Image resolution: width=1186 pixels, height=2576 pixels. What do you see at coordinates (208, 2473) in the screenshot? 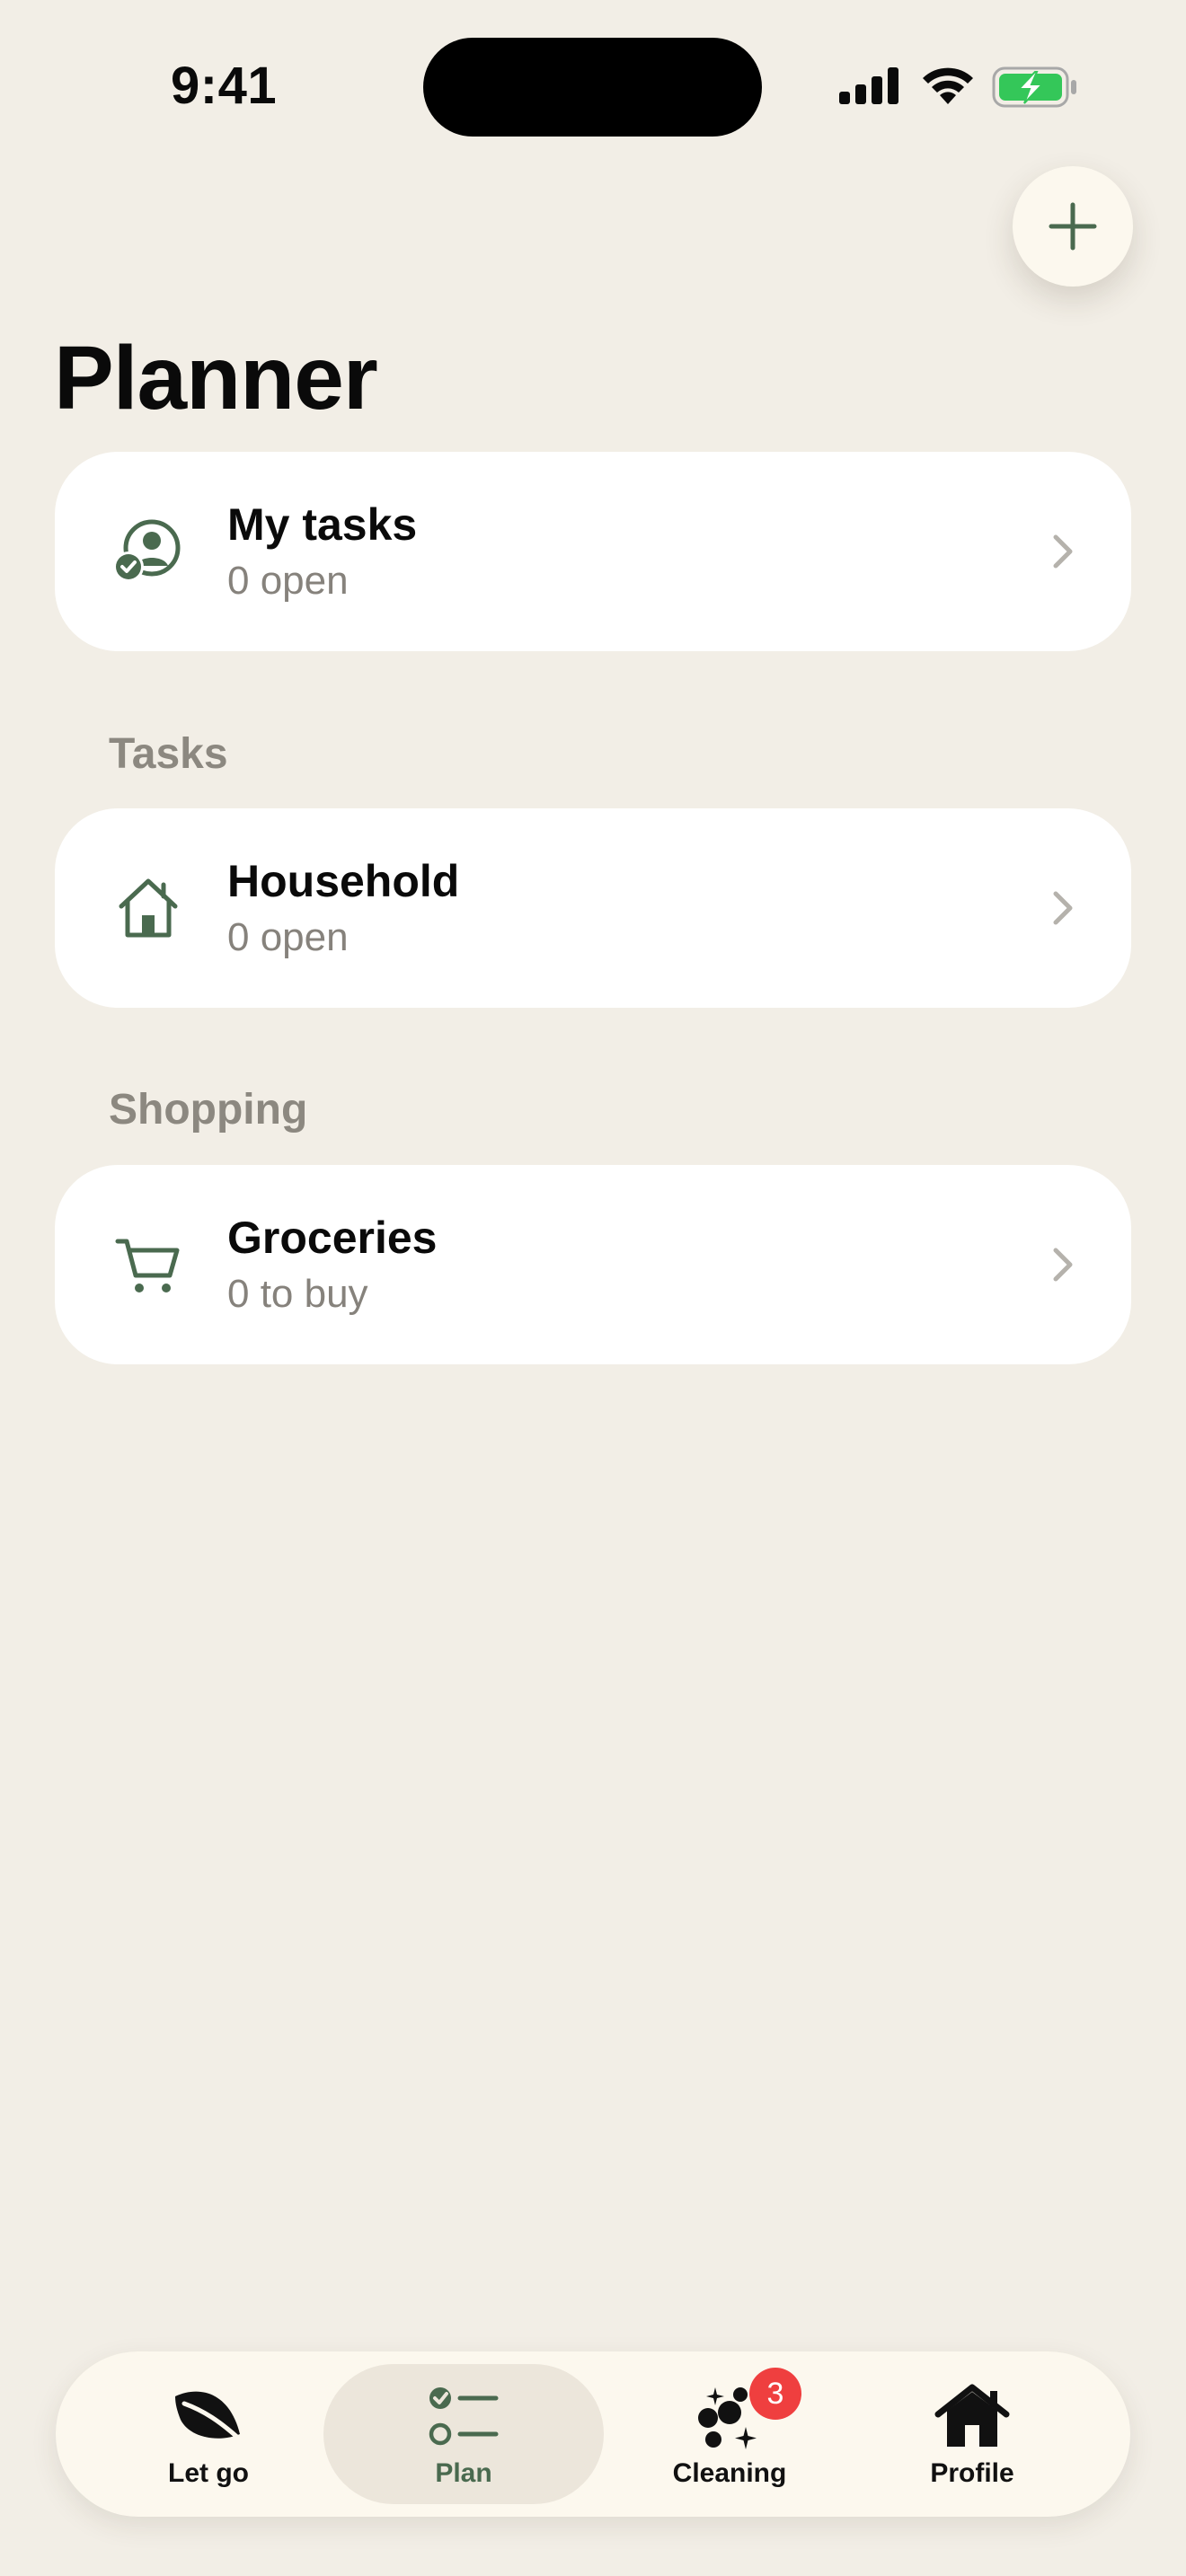
I see `tab-label: Let go` at bounding box center [208, 2473].